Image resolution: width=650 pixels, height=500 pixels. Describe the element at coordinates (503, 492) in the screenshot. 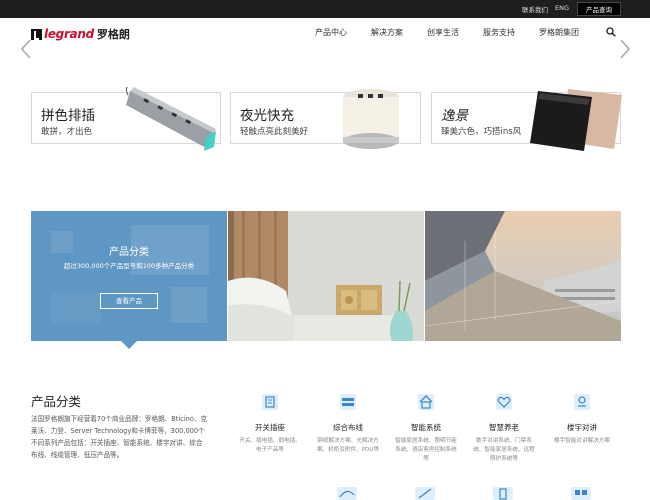

I see `device-icon` at that location.